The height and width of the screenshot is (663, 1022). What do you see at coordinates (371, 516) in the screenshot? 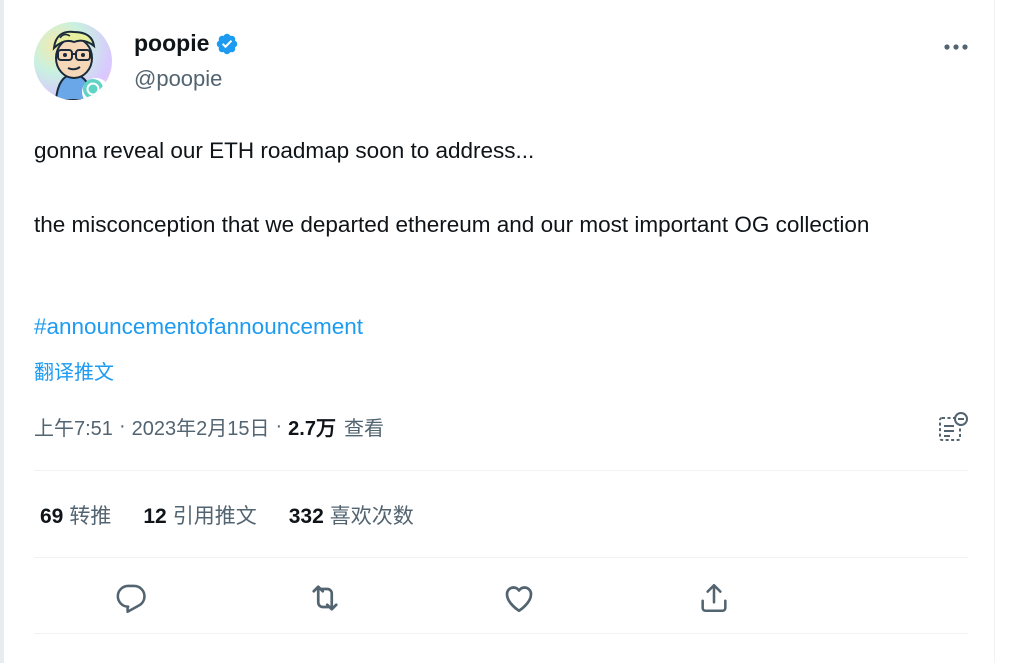
I see `likes-label: 喜欢次数` at bounding box center [371, 516].